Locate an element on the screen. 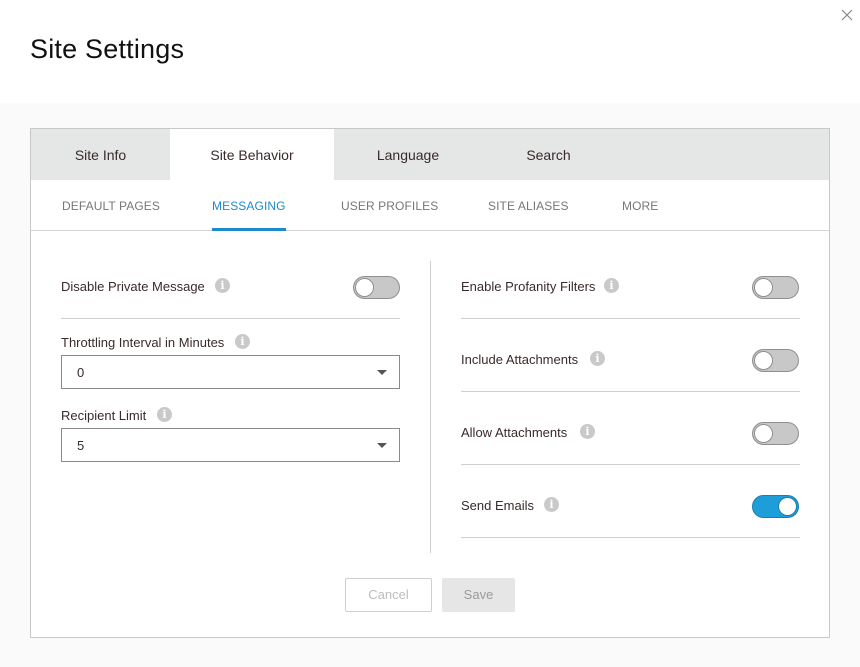 This screenshot has width=860, height=667. subtab-default-pages: DEFAULT PAGES is located at coordinates (111, 205).